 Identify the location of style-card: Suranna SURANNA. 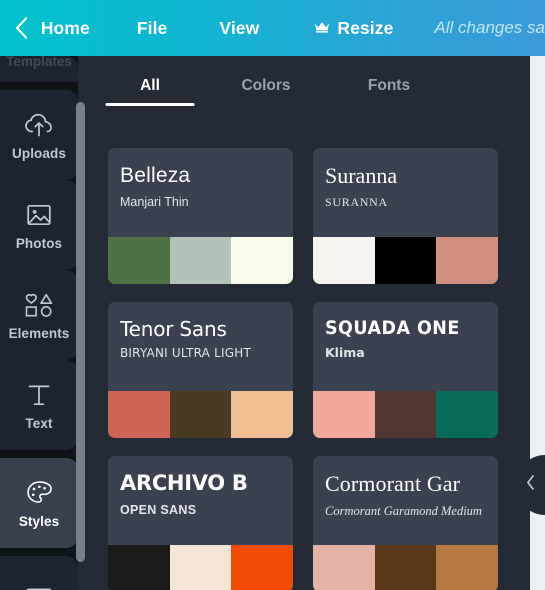
(405, 216).